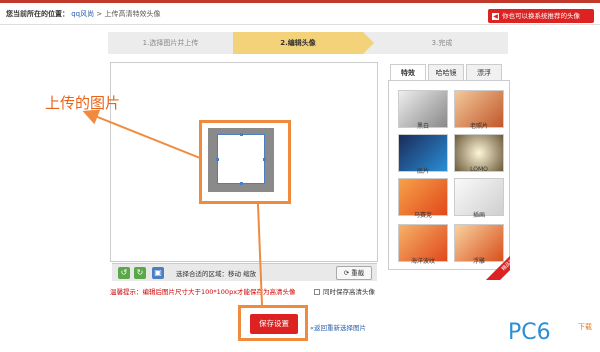 The image size is (600, 352). I want to click on arrow-to-uploaded-image, so click(141, 134).